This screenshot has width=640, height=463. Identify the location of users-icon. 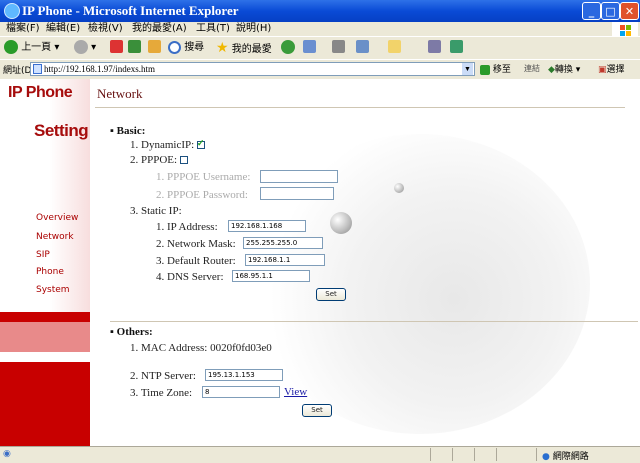
(456, 46).